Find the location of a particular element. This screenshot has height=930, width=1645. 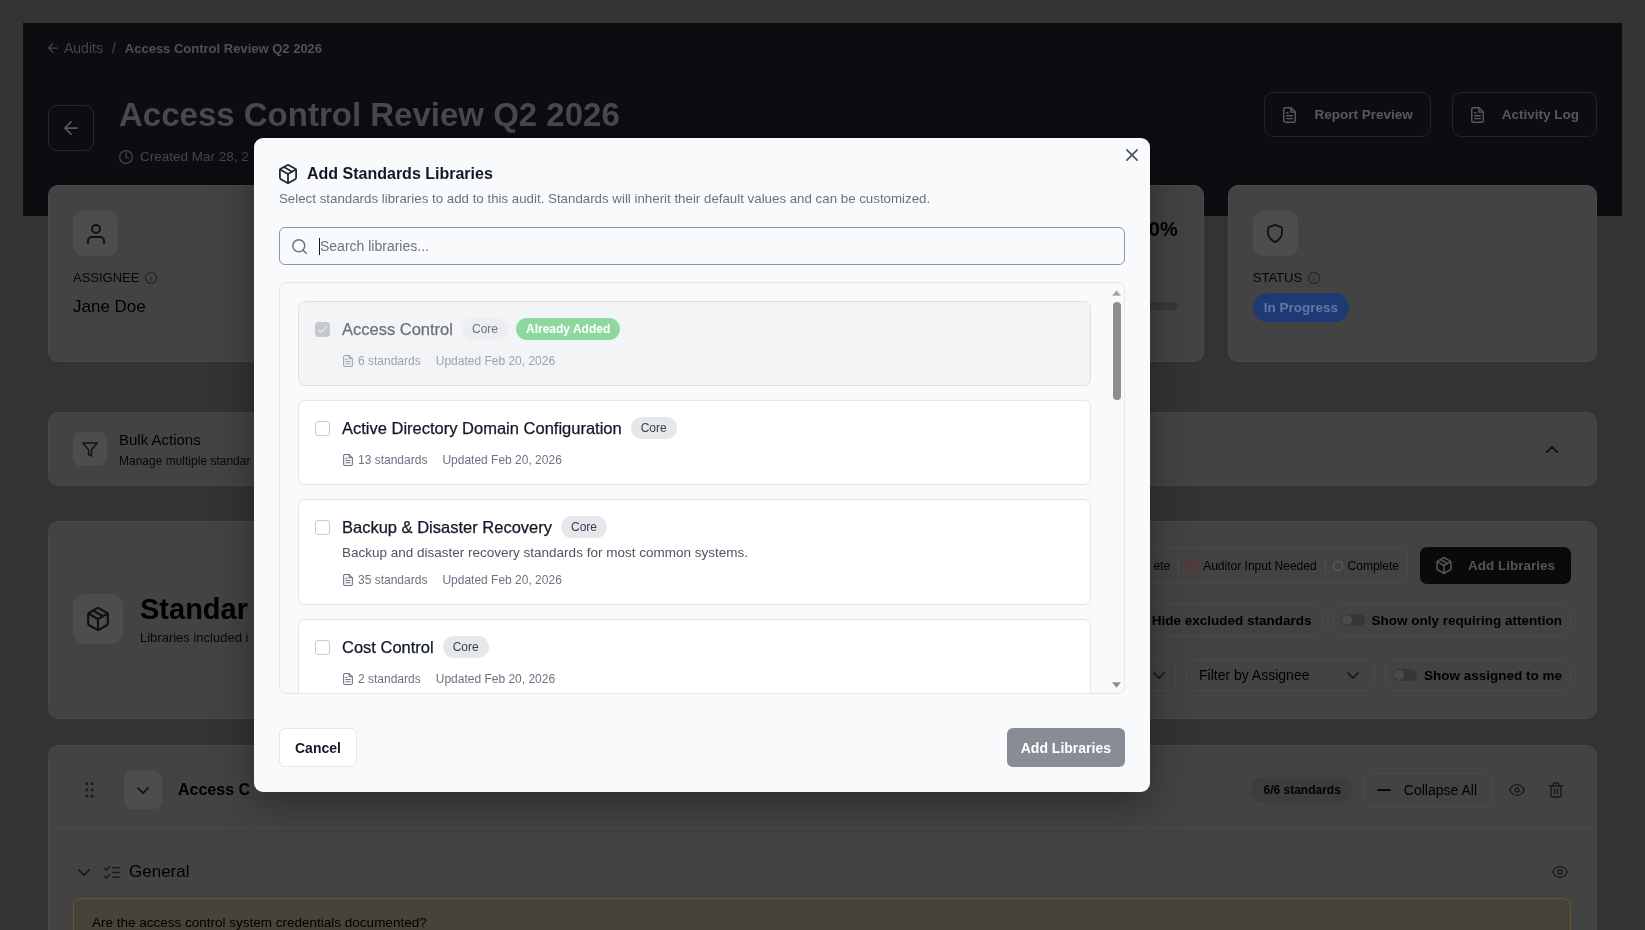

standards-count: 13 standards is located at coordinates (393, 460).